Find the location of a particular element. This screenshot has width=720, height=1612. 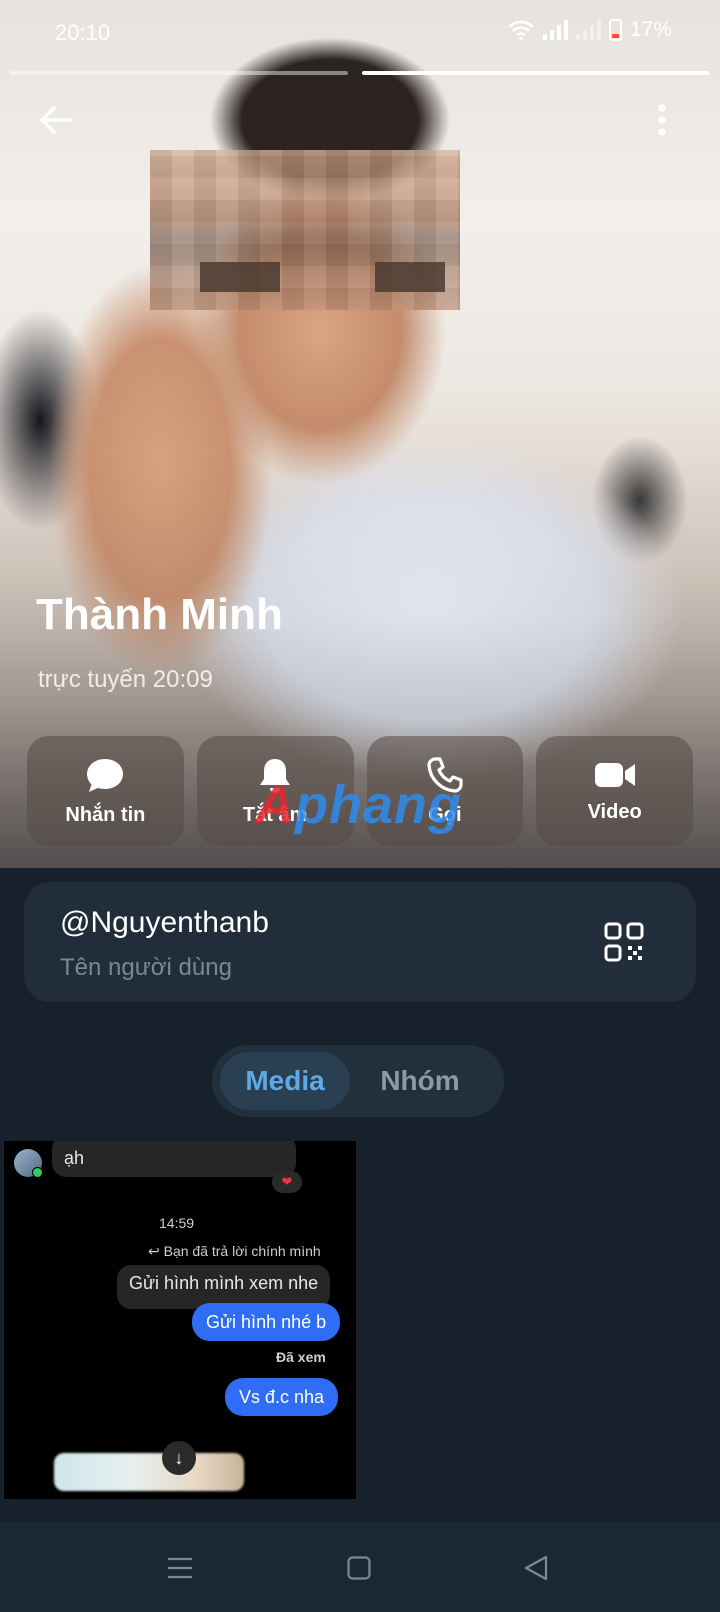

wifi-icon is located at coordinates (521, 30).